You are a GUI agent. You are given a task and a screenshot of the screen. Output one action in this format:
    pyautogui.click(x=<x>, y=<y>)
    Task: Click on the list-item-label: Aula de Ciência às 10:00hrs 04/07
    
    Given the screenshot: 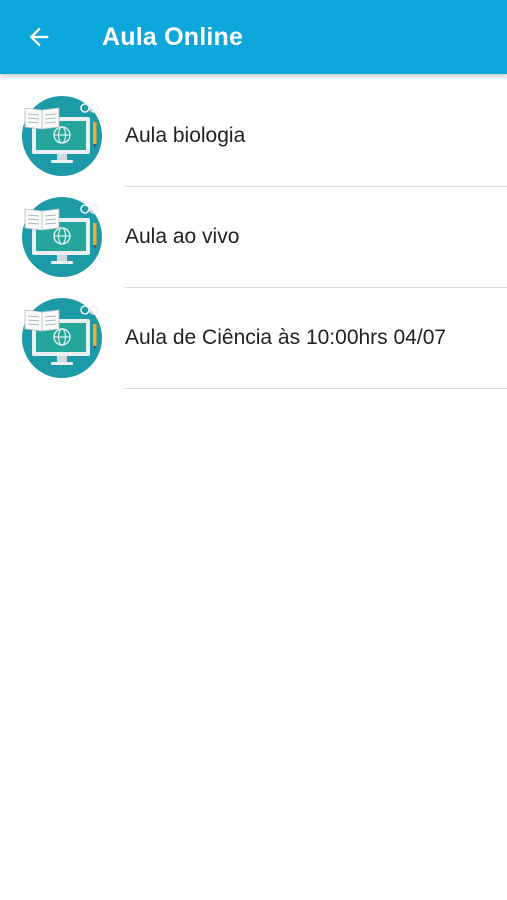 What is the action you would take?
    pyautogui.click(x=286, y=337)
    